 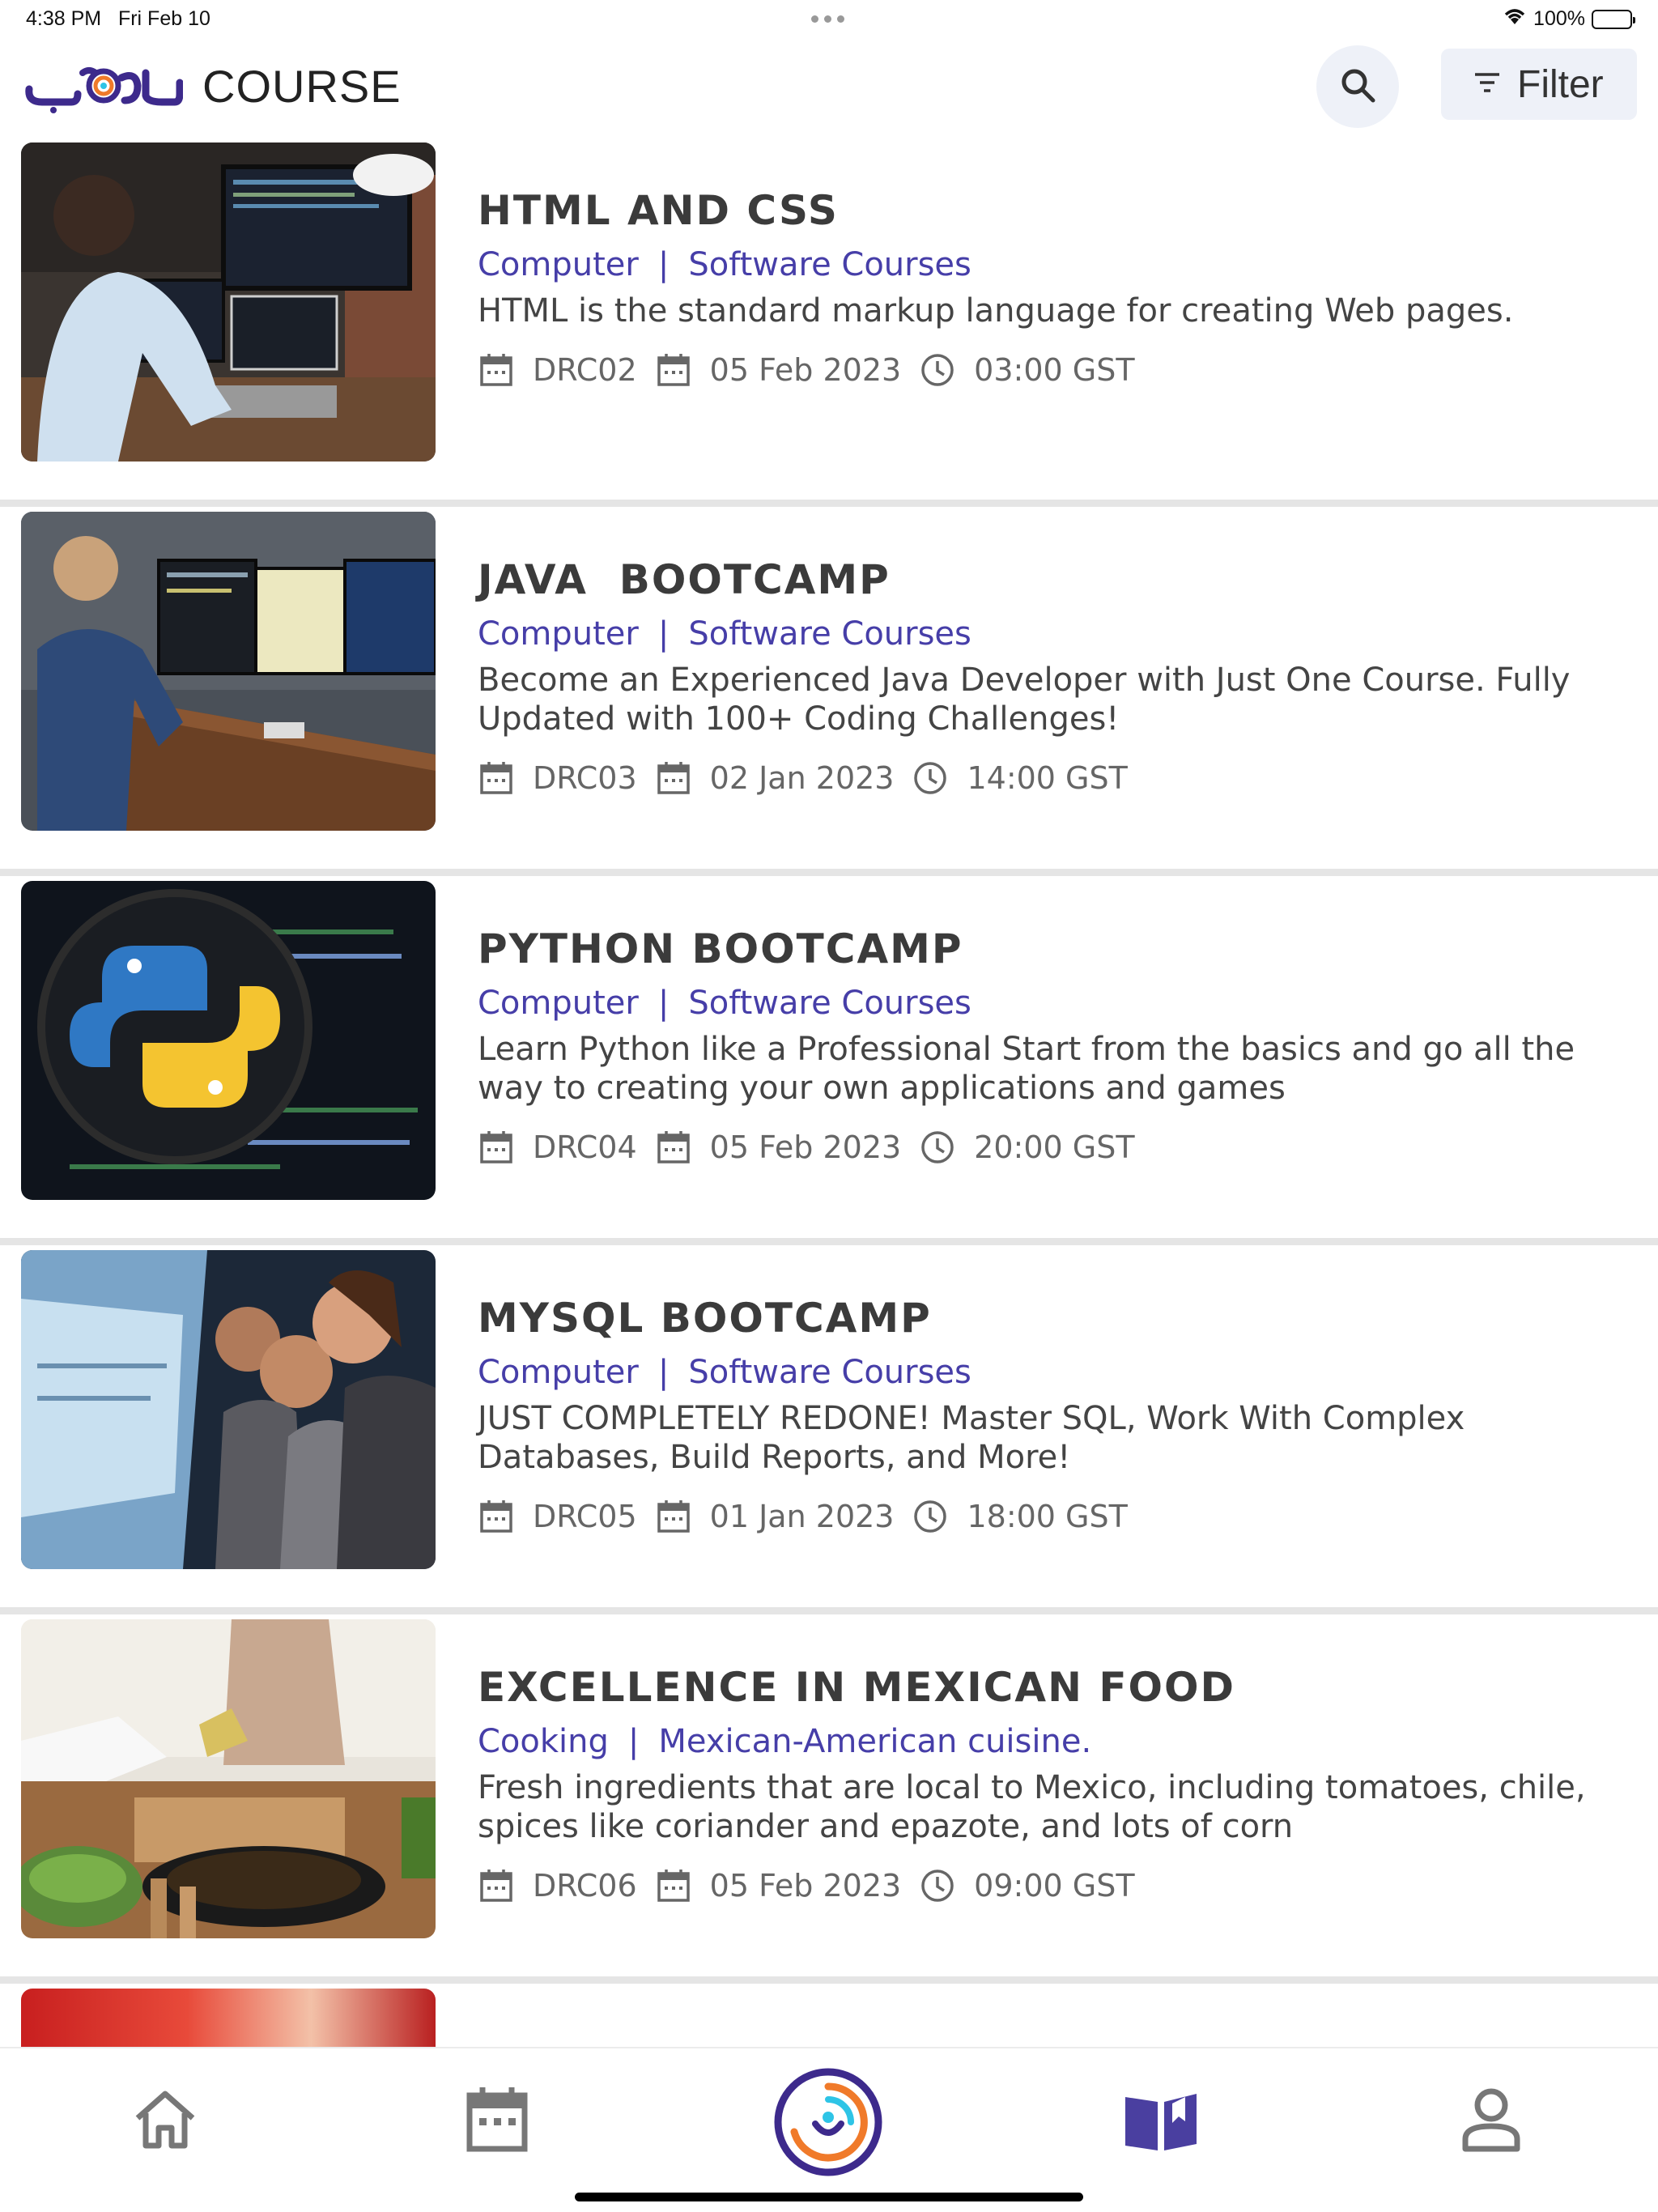 What do you see at coordinates (1487, 84) in the screenshot?
I see `filter-icon` at bounding box center [1487, 84].